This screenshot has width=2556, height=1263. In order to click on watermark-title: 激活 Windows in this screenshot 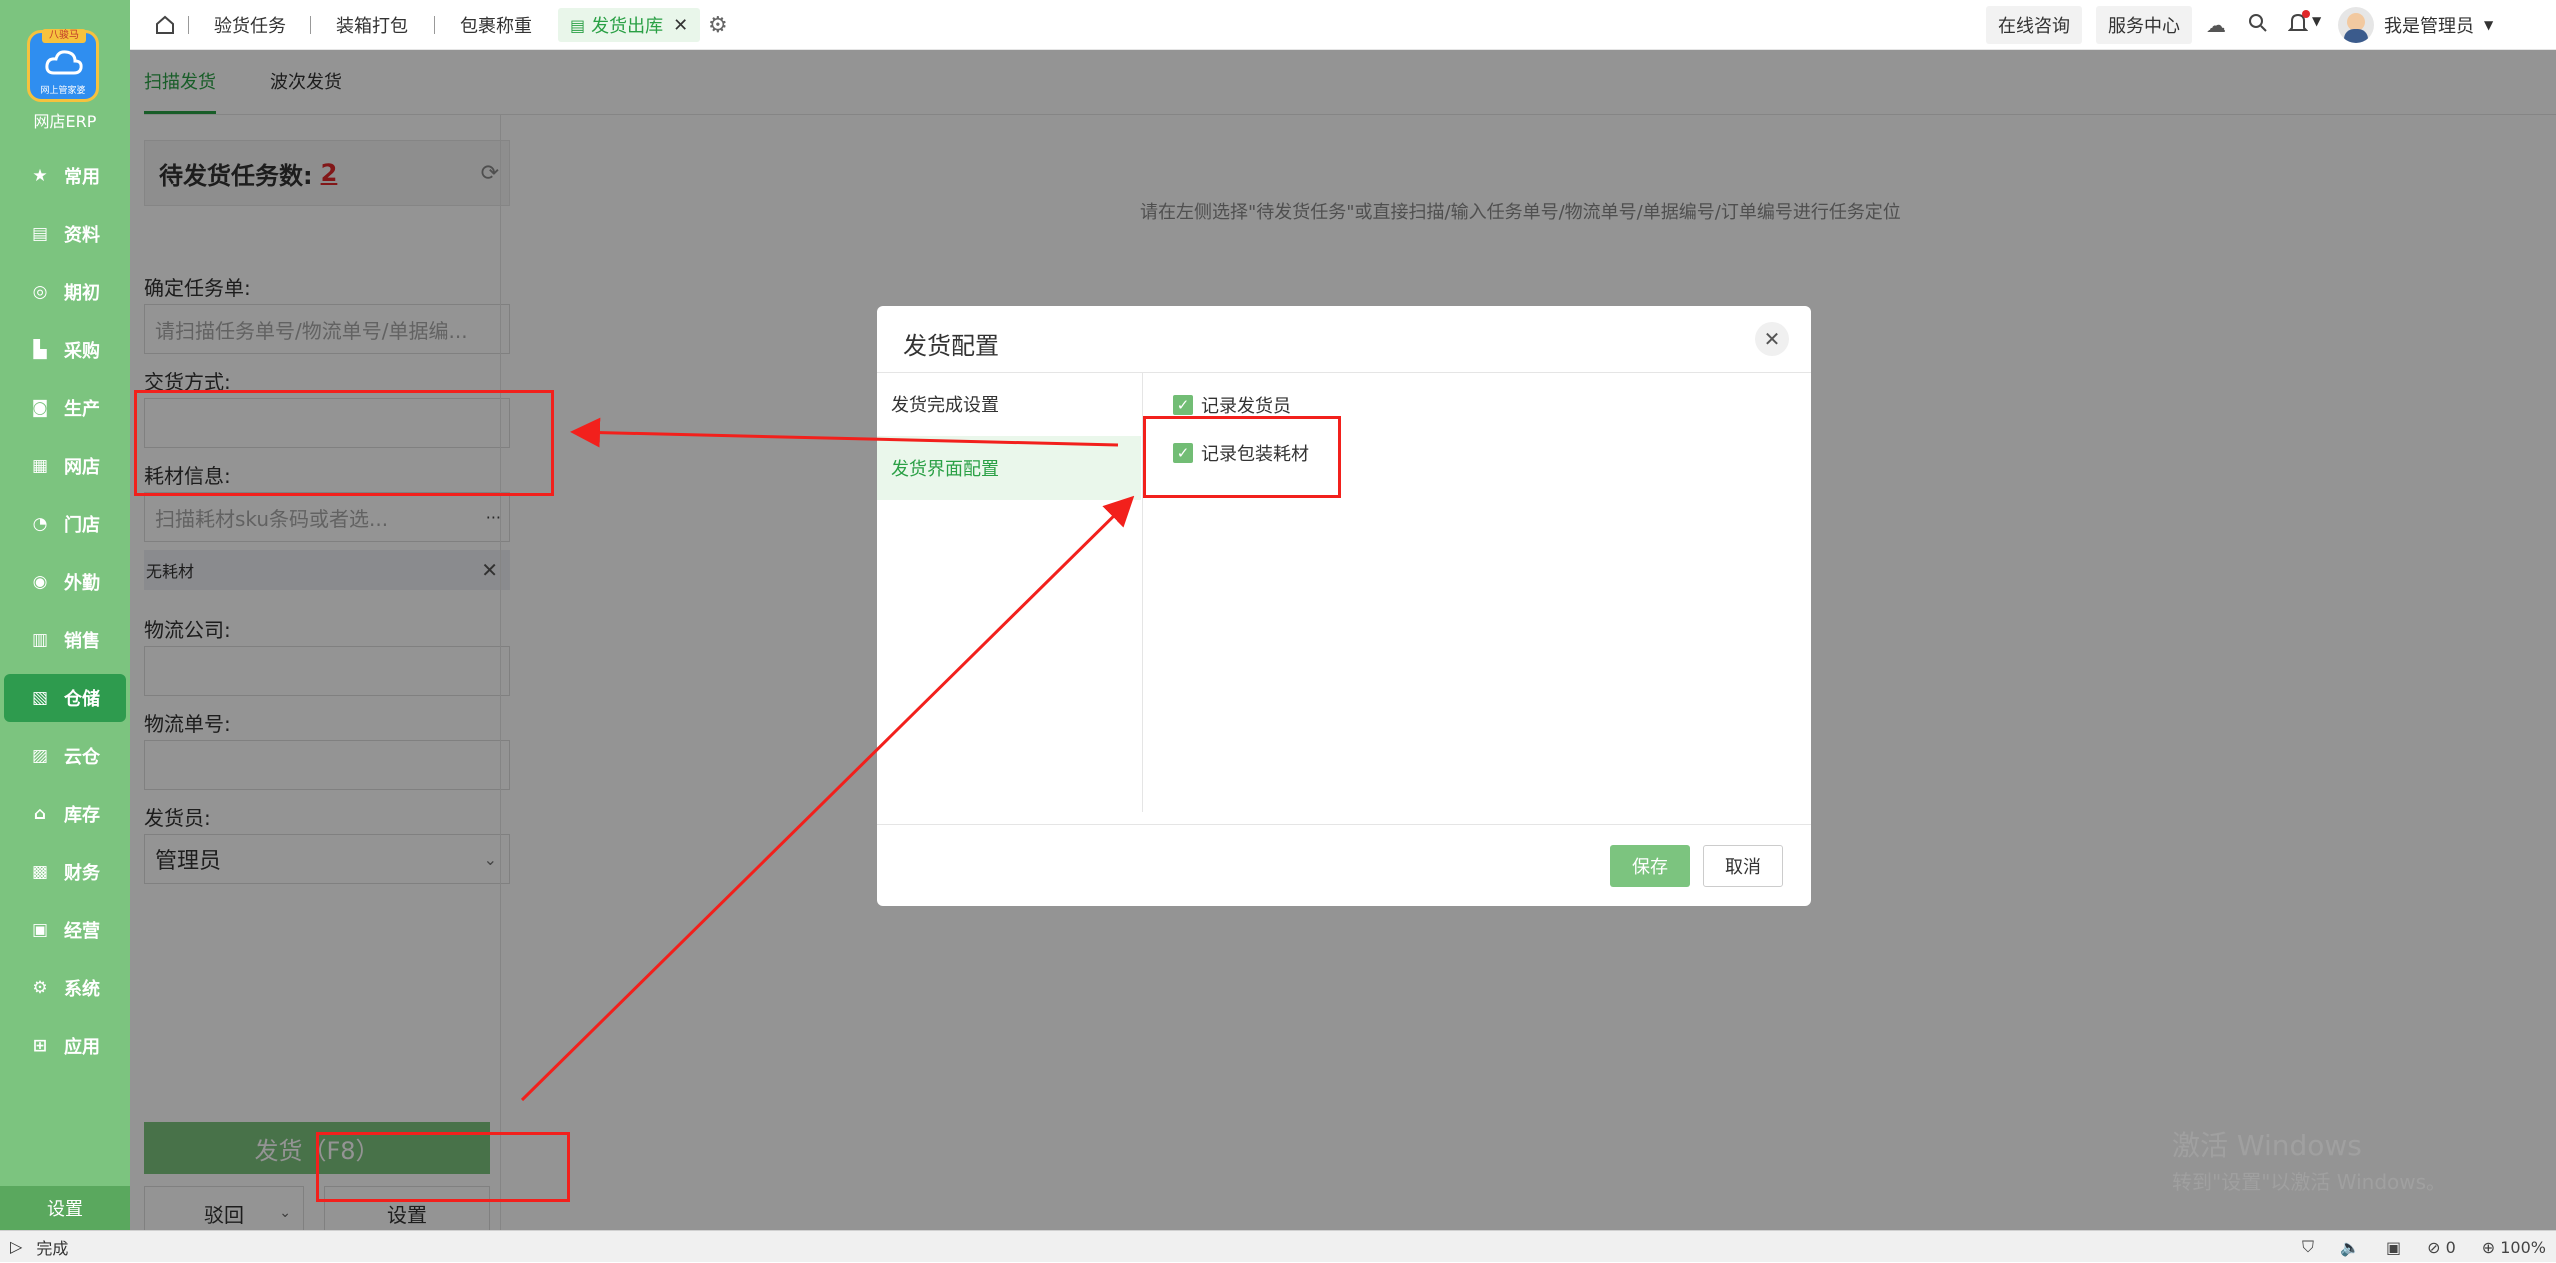, I will do `click(2267, 1145)`.